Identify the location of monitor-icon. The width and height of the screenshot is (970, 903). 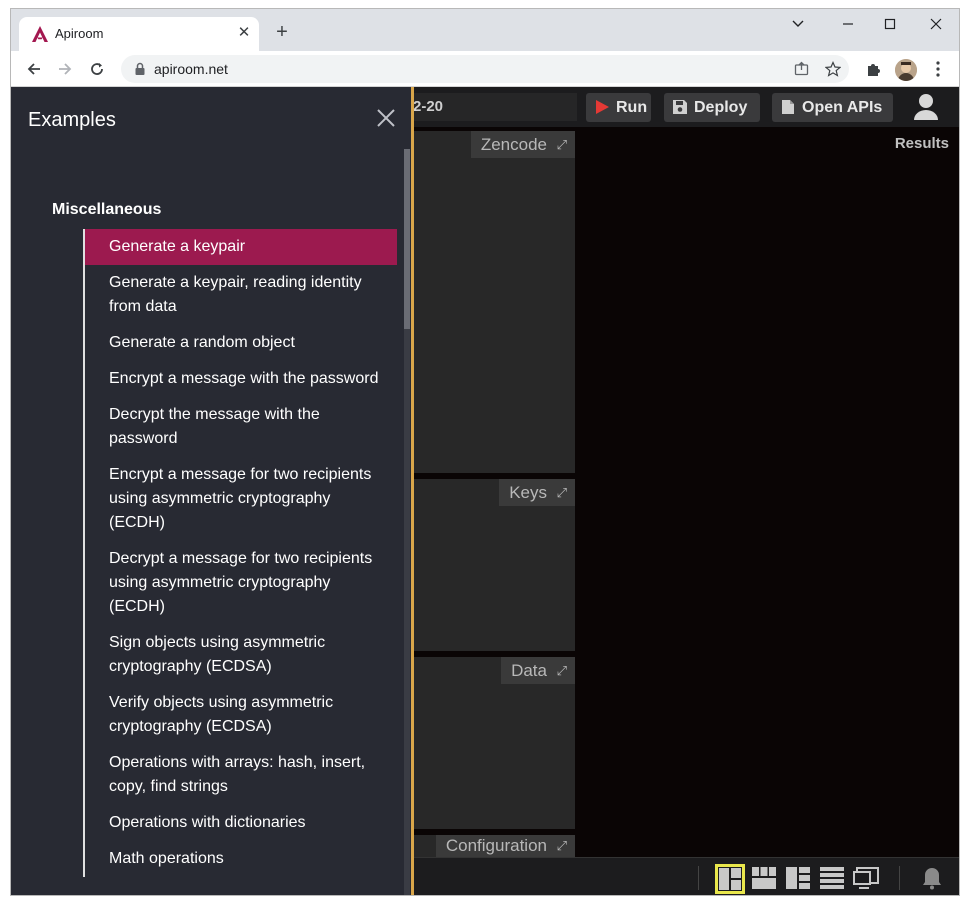
(866, 878).